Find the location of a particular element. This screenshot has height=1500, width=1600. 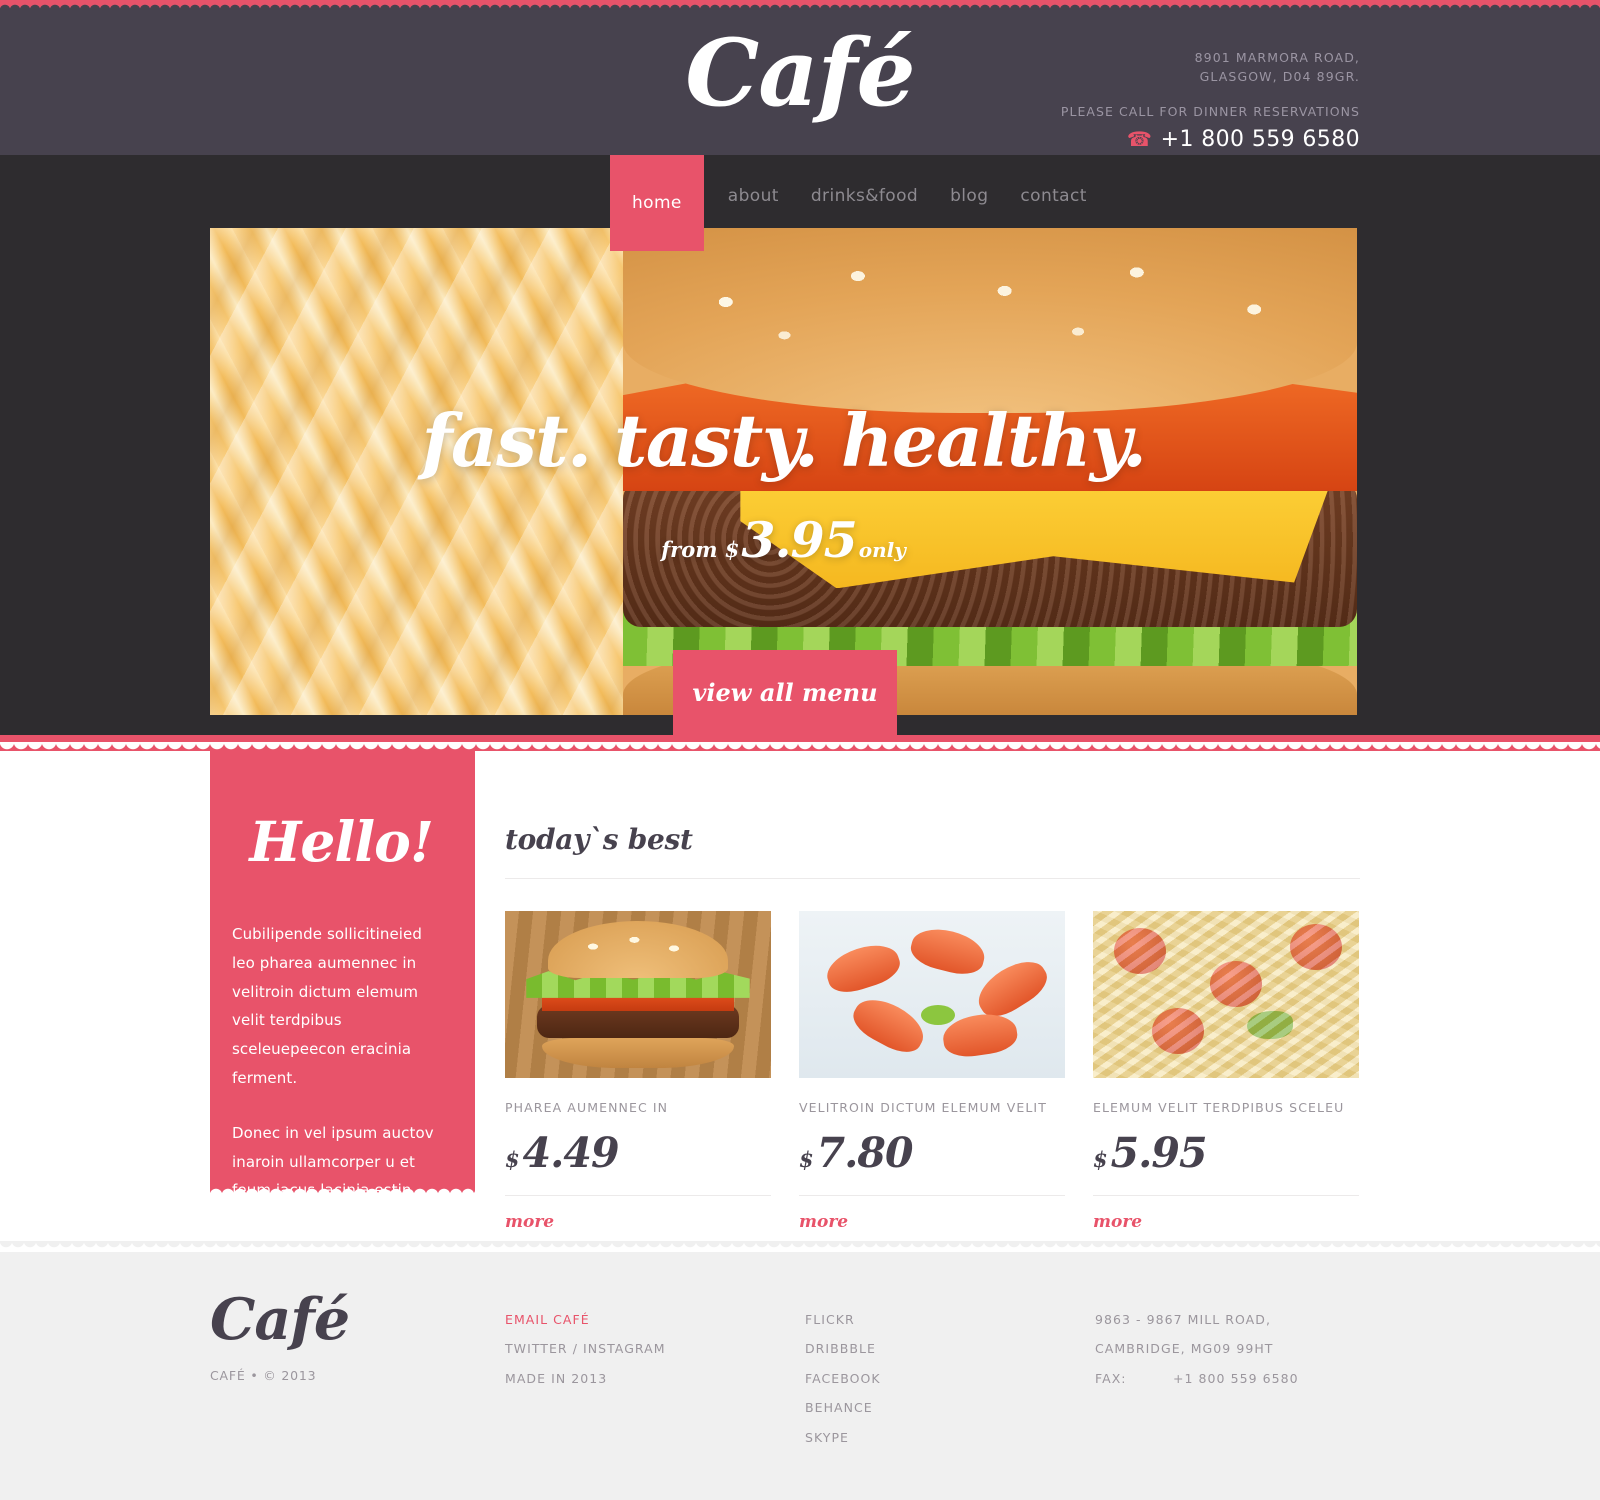

product-image-shrimp is located at coordinates (932, 994).